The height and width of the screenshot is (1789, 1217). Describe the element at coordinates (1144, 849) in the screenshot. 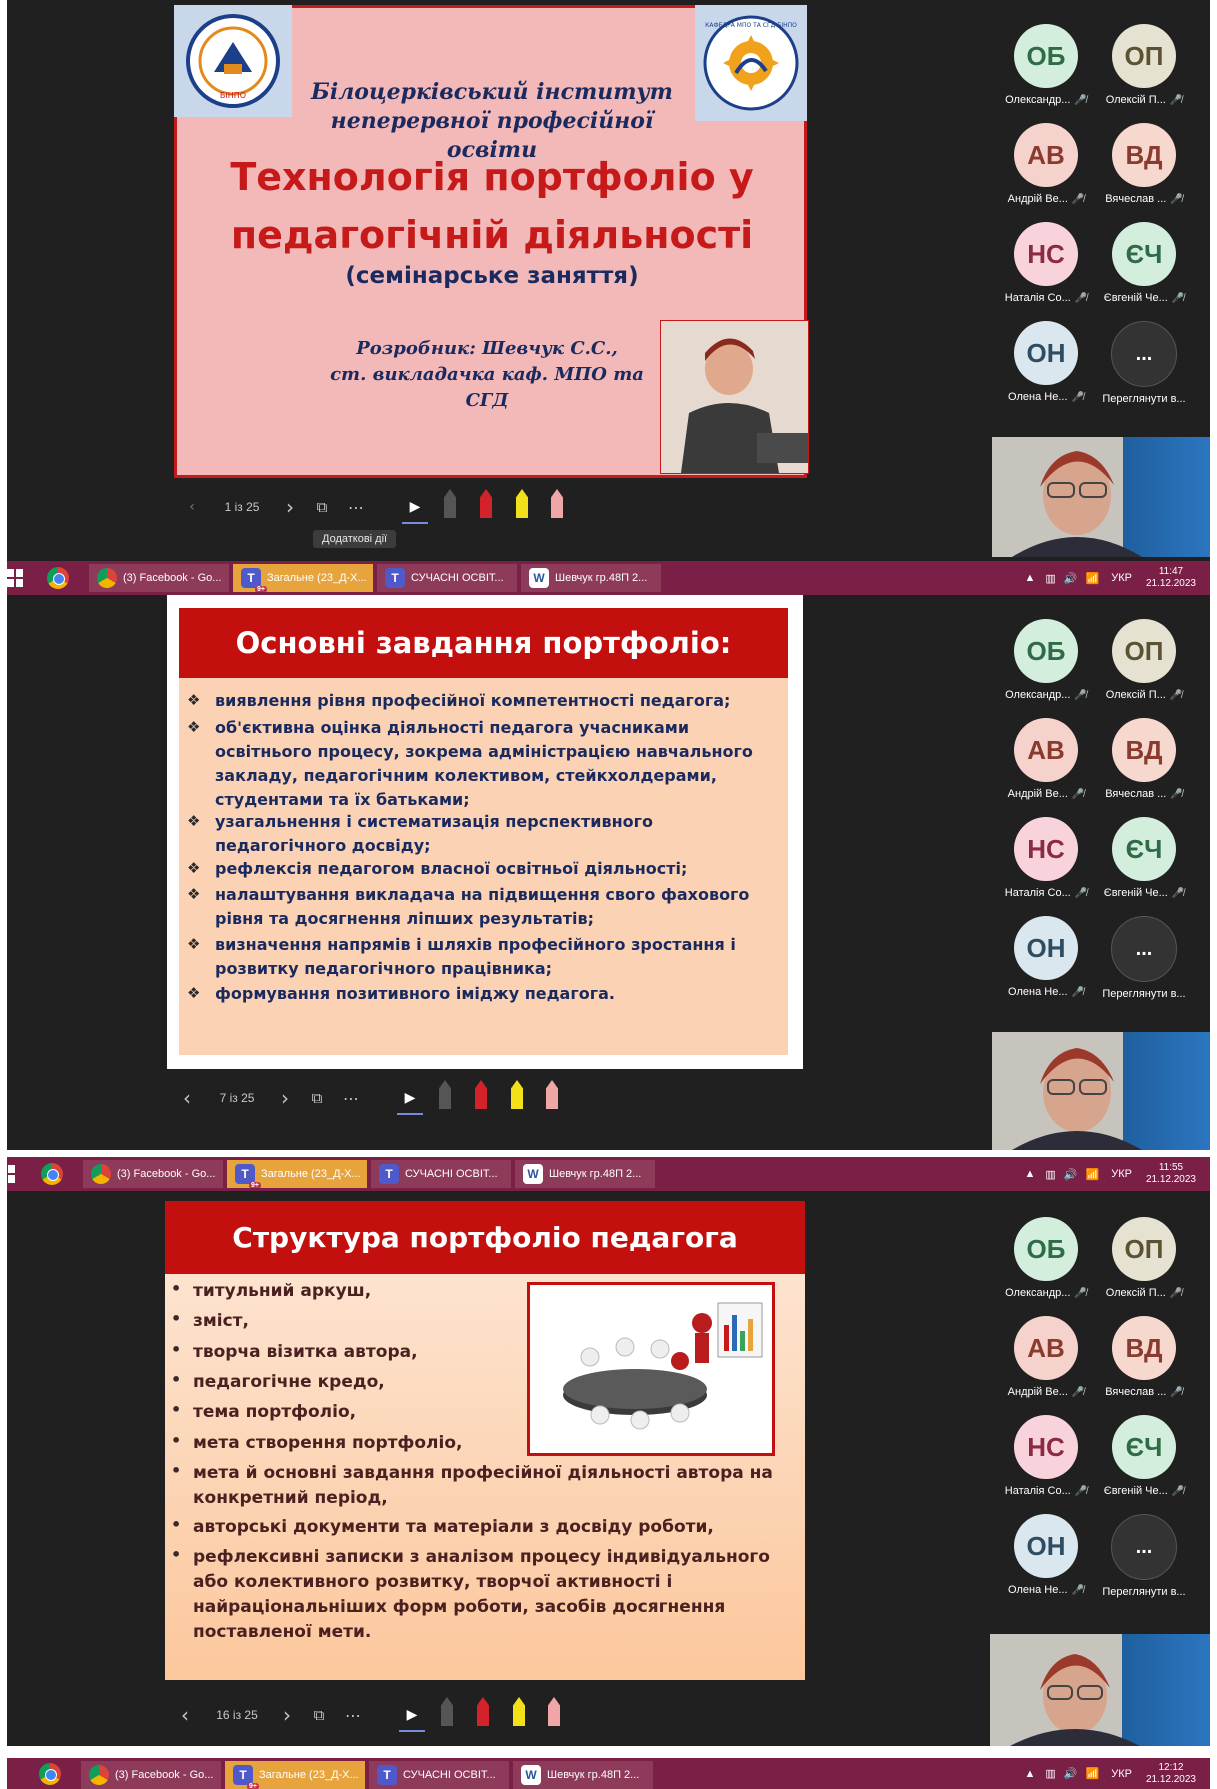

I see `avatar: ЄЧ` at that location.